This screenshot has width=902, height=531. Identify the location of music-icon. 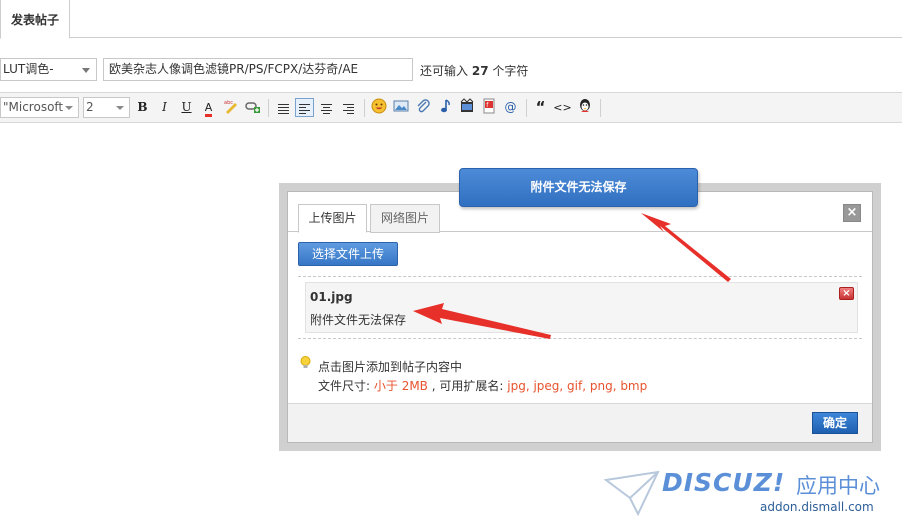
(444, 107).